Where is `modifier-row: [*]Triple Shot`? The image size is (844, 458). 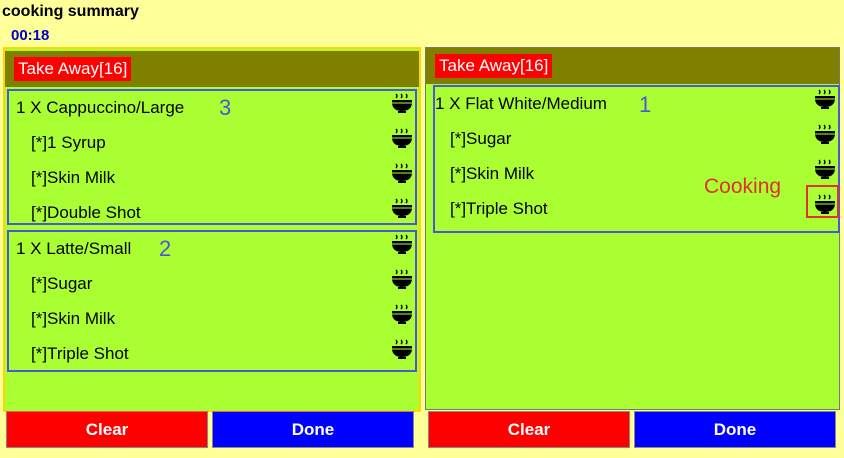 modifier-row: [*]Triple Shot is located at coordinates (212, 354).